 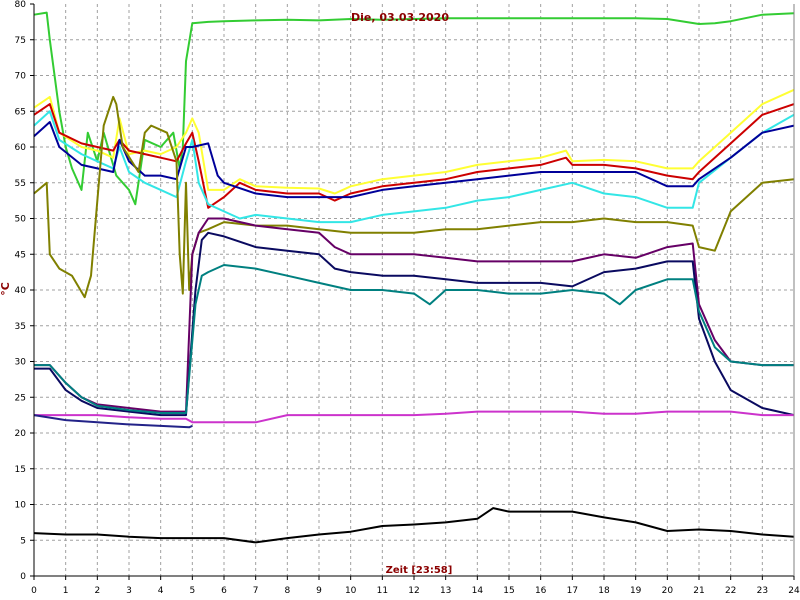 I want to click on x-tick-label: 22, so click(x=730, y=591).